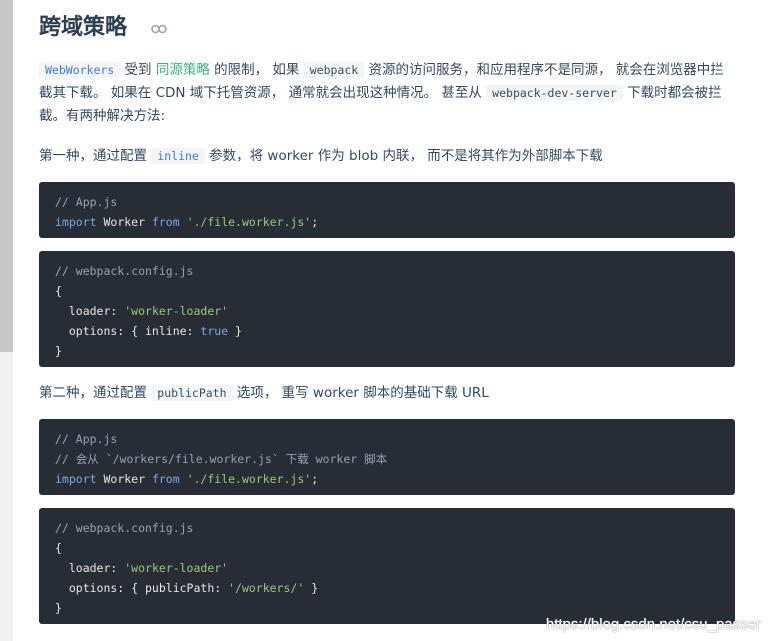  What do you see at coordinates (334, 70) in the screenshot?
I see `inline-code-webpack: webpack` at bounding box center [334, 70].